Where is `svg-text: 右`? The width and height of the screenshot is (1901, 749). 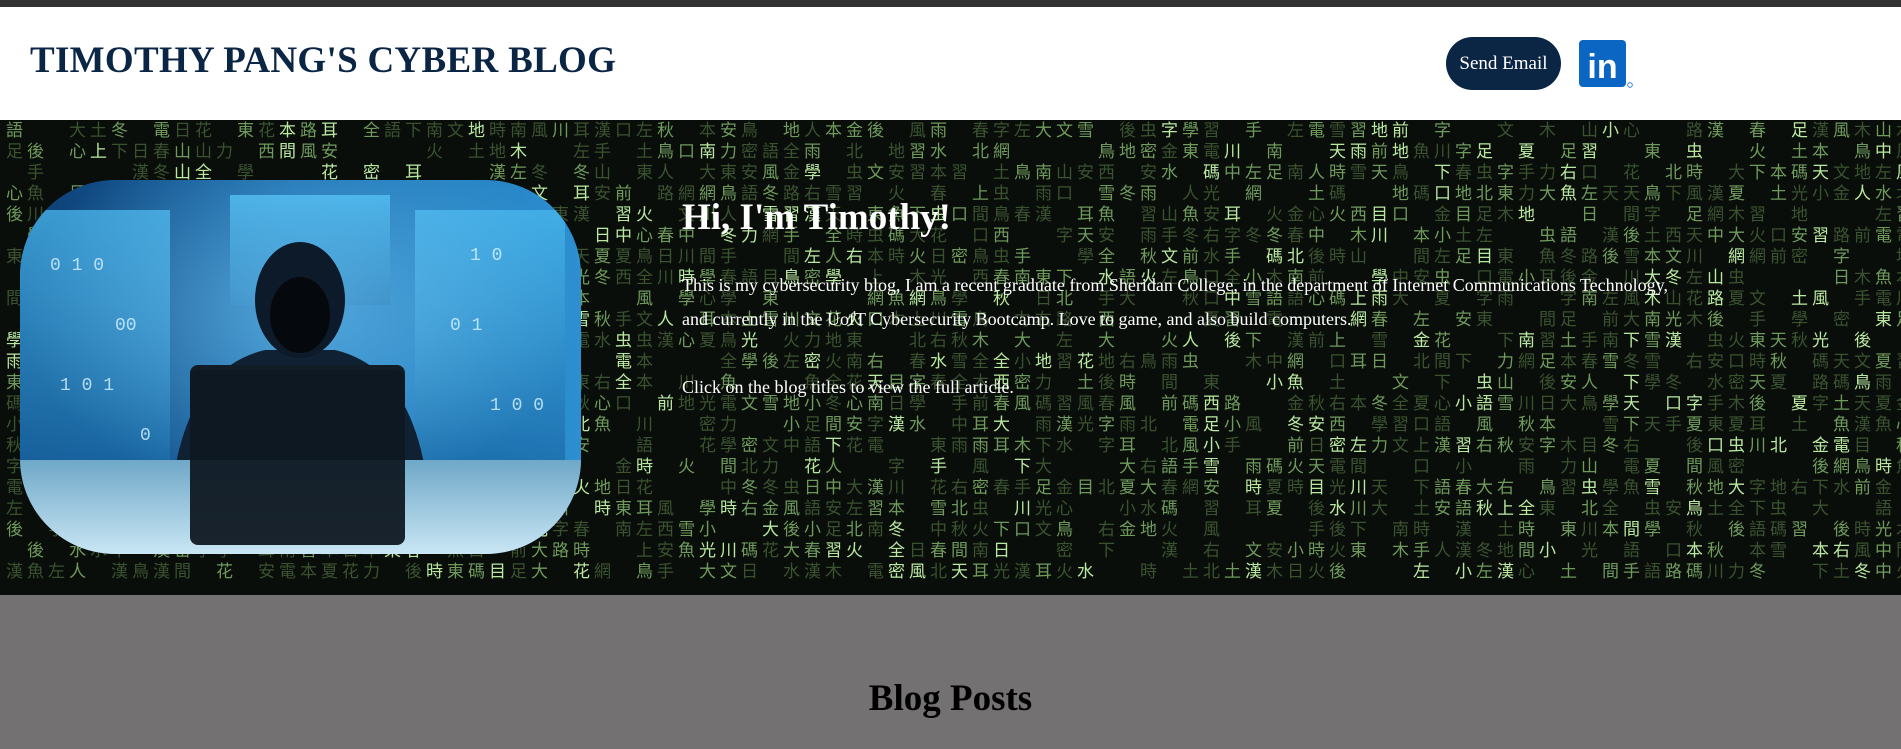 svg-text: 右 is located at coordinates (1148, 467).